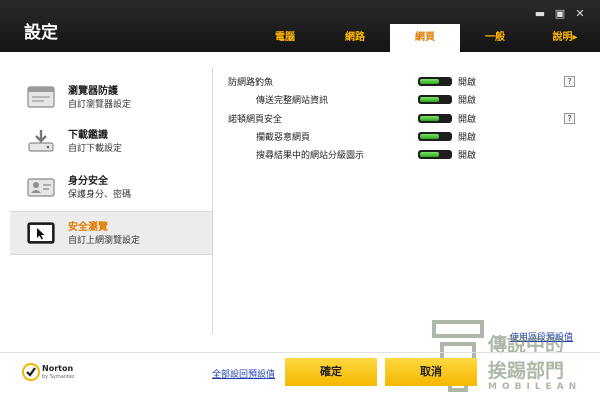 Image resolution: width=600 pixels, height=401 pixels. What do you see at coordinates (111, 98) in the screenshot?
I see `sidebar-item-browser-protection: 瀏覽器防護 自訂瀏覽器設定` at bounding box center [111, 98].